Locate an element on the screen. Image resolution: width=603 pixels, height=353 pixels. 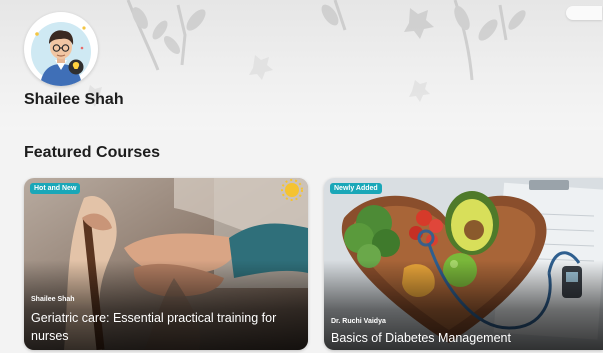
course-author: Dr. Ruchi Vaidya is located at coordinates (358, 321).